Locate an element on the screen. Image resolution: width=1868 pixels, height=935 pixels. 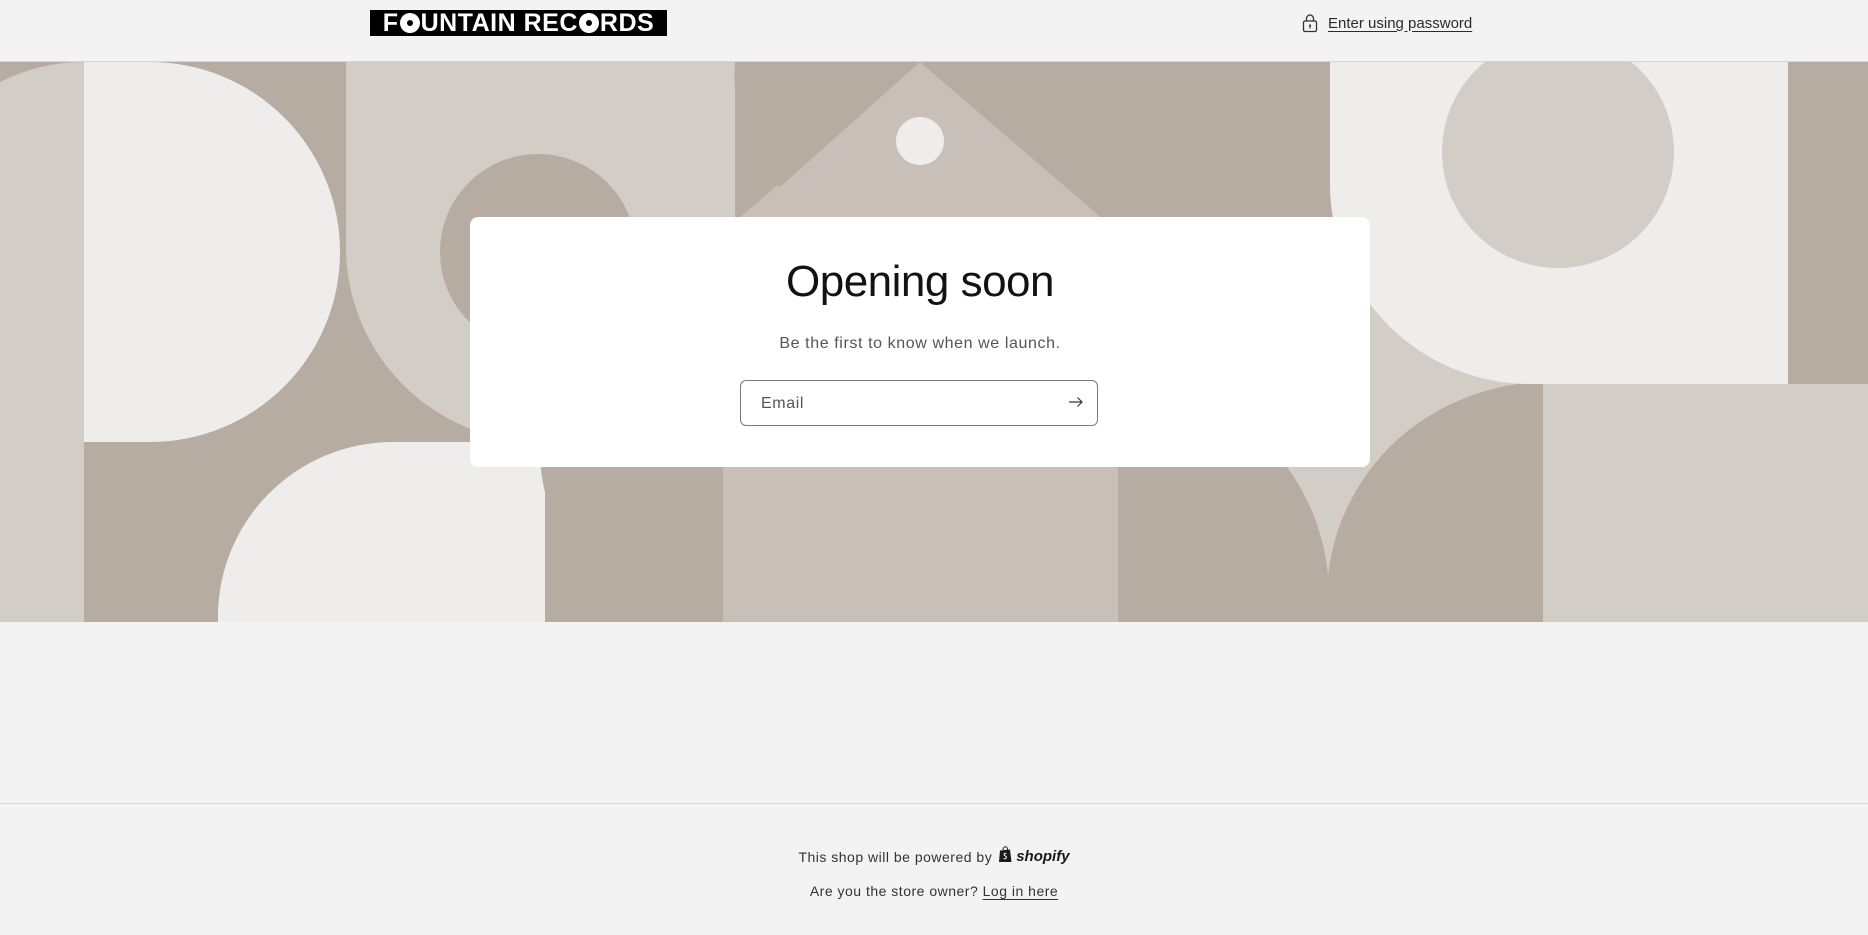
shopify-bag-icon is located at coordinates (1005, 856).